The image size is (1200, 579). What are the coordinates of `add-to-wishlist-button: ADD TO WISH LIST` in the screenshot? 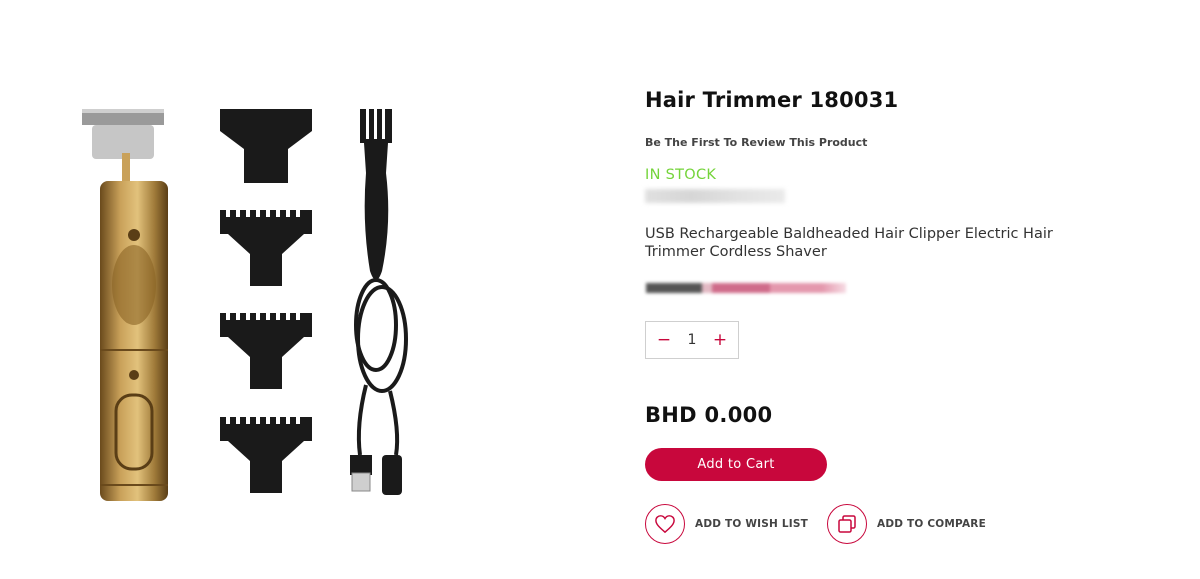 It's located at (726, 524).